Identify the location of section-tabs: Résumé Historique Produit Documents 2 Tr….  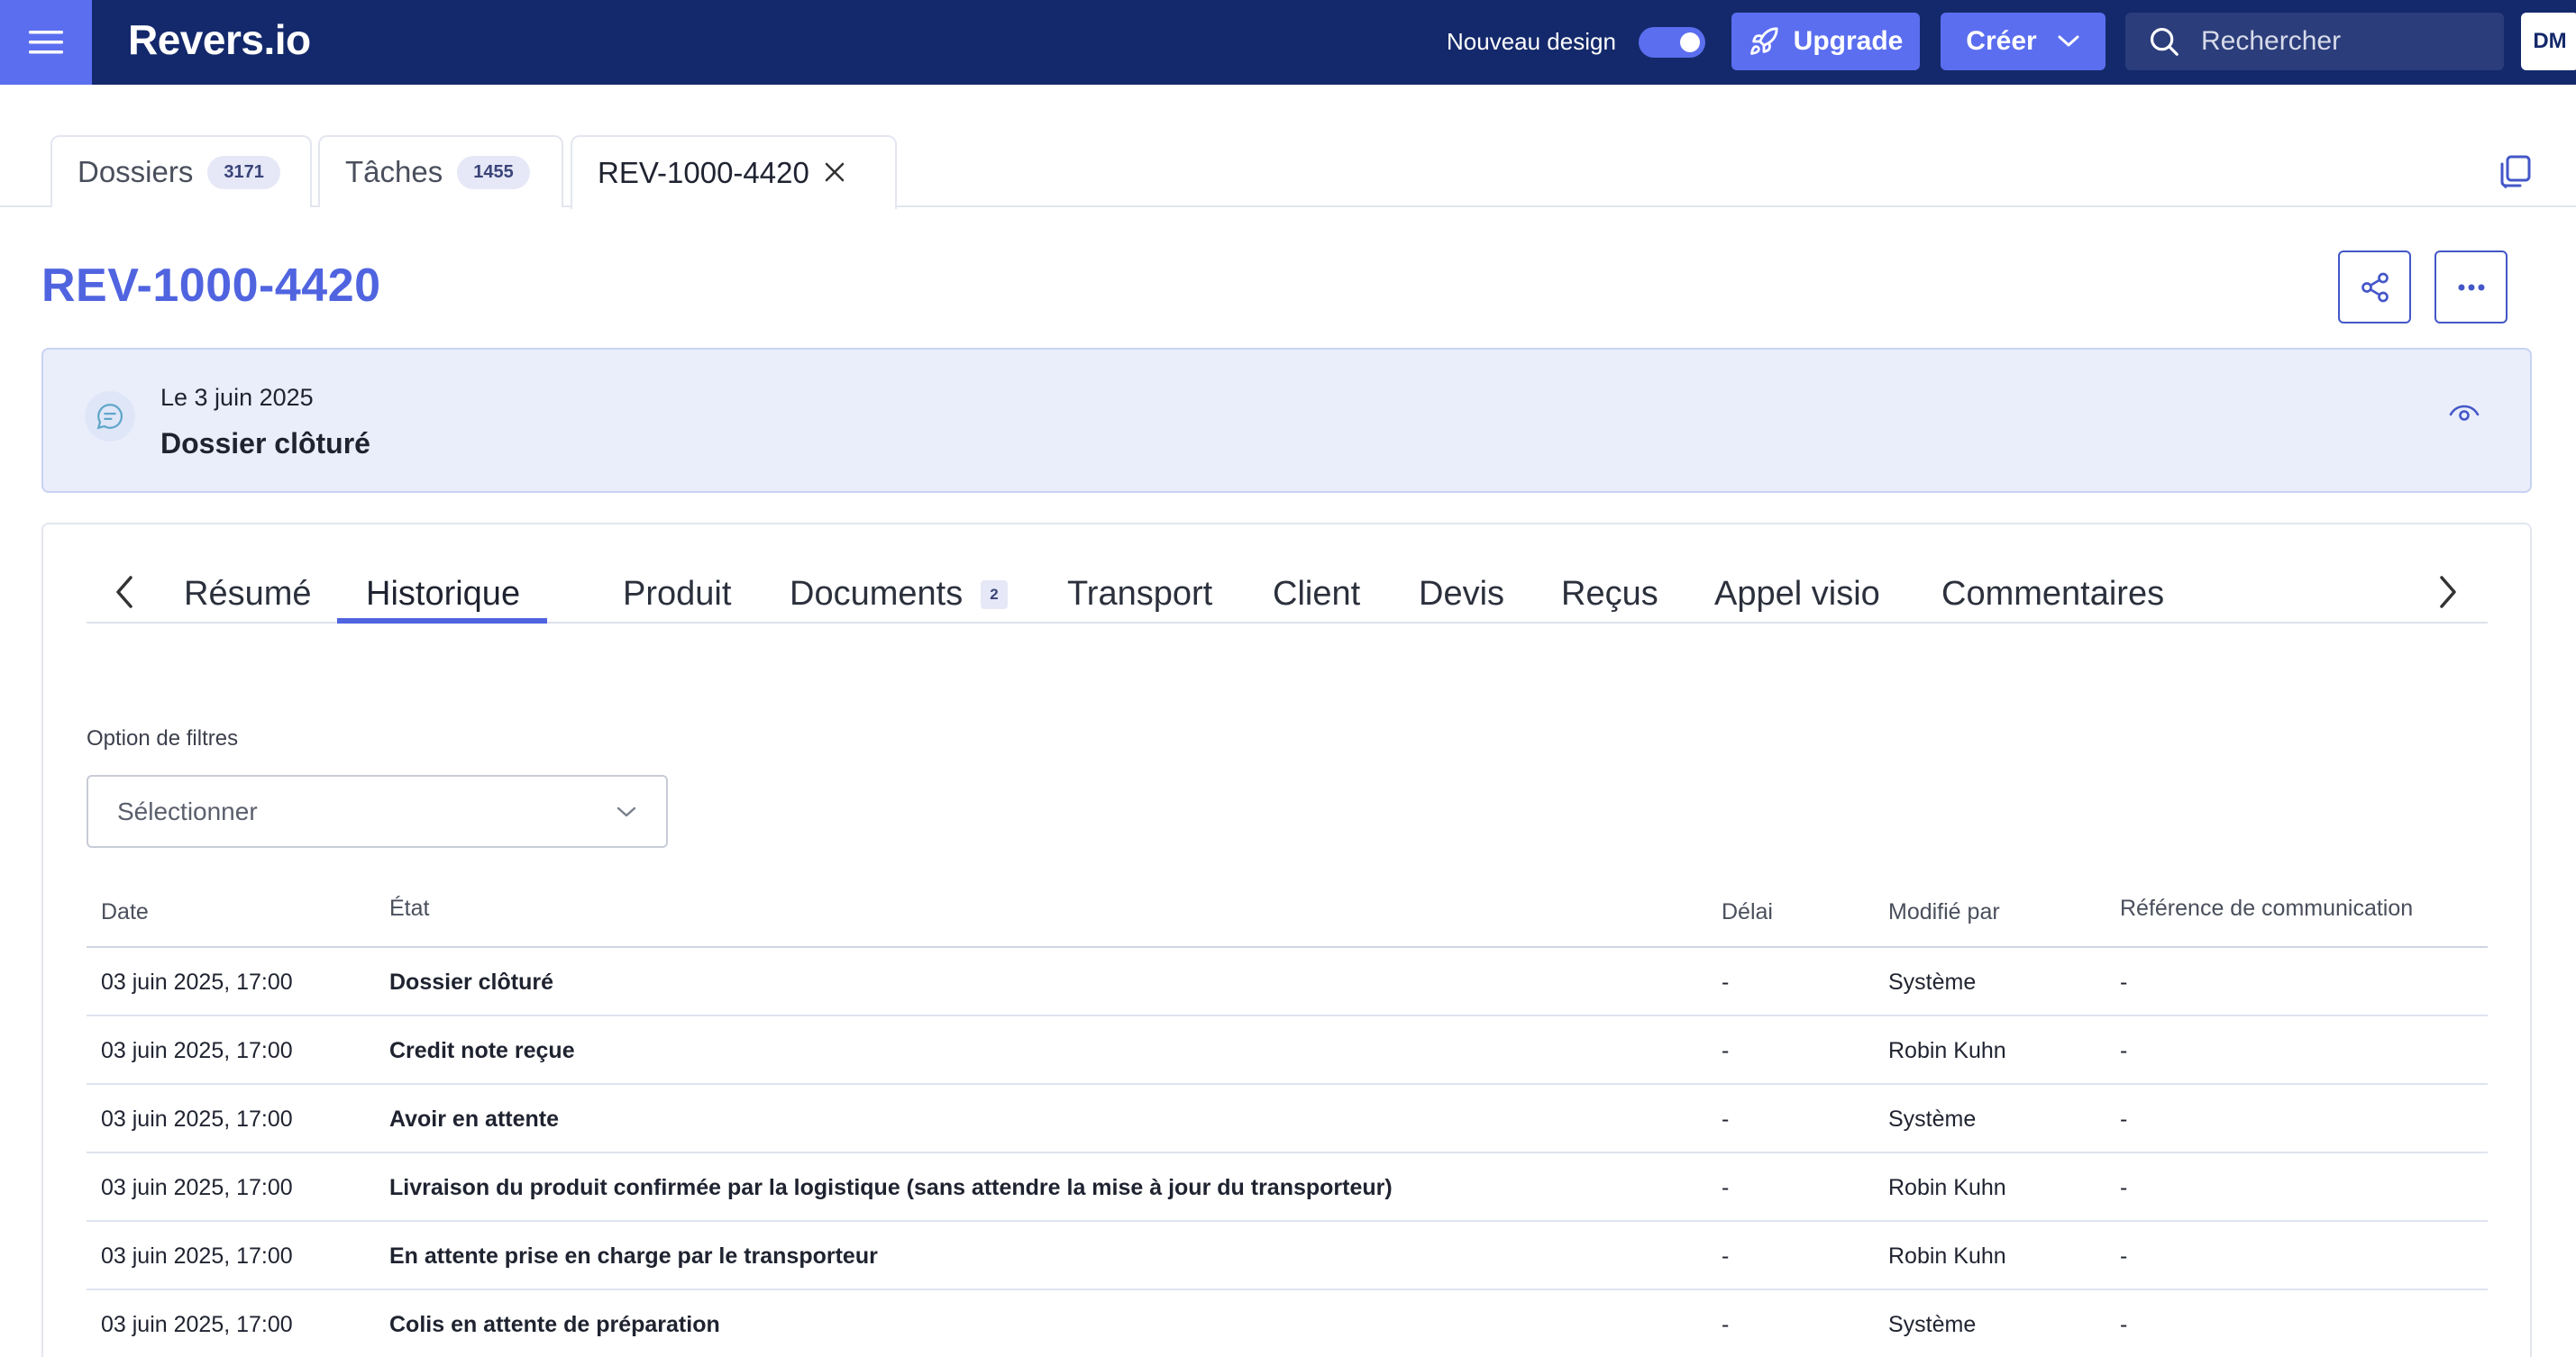
(1287, 592).